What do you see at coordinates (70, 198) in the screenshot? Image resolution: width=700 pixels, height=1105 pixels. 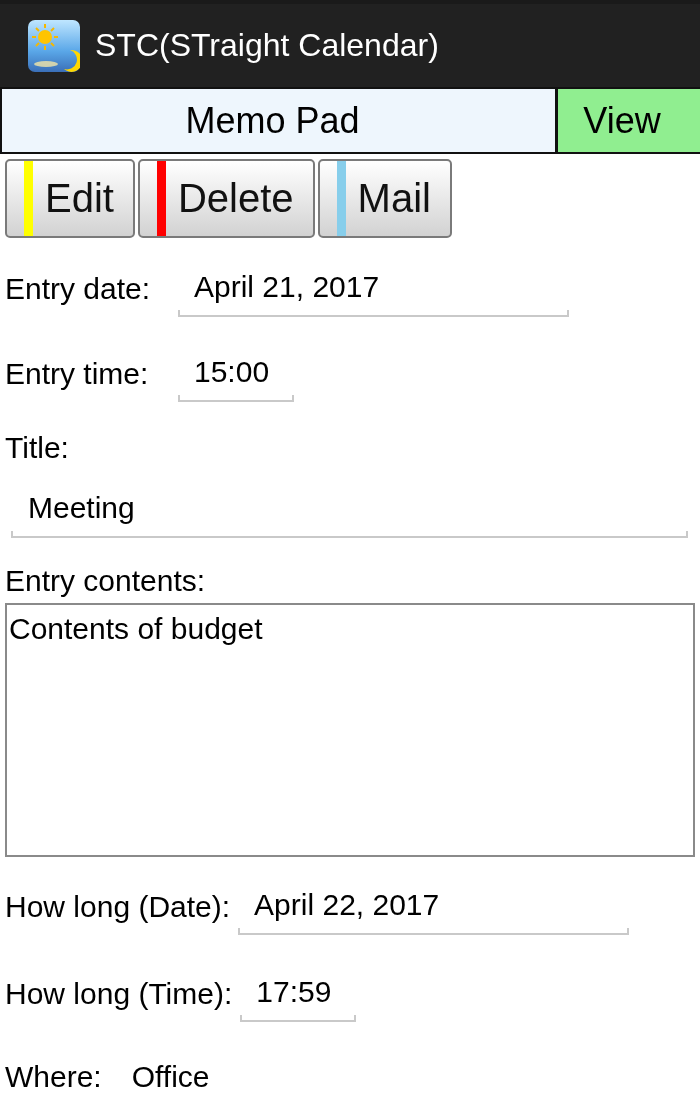 I see `action-button: Edit` at bounding box center [70, 198].